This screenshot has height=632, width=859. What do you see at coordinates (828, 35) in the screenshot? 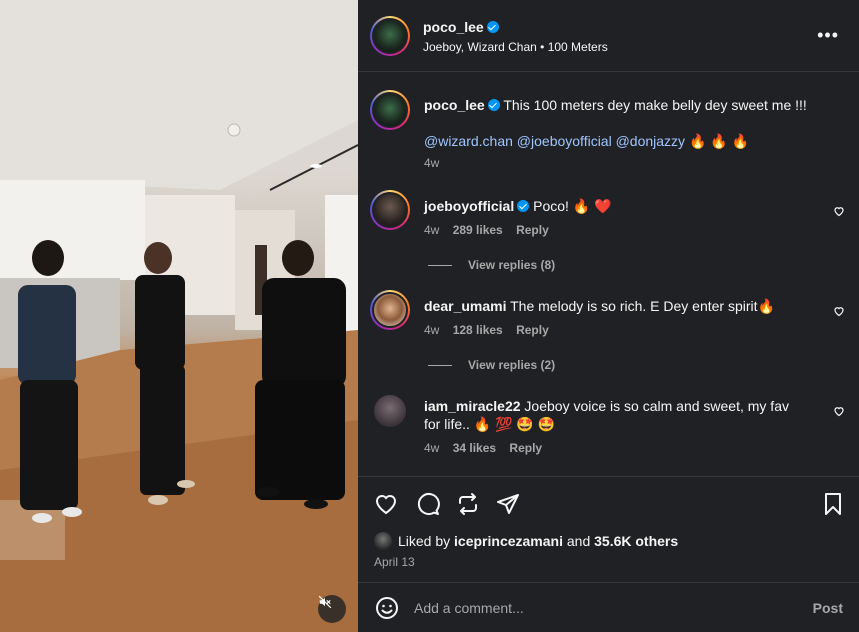
I see `more-options-icon: •••` at bounding box center [828, 35].